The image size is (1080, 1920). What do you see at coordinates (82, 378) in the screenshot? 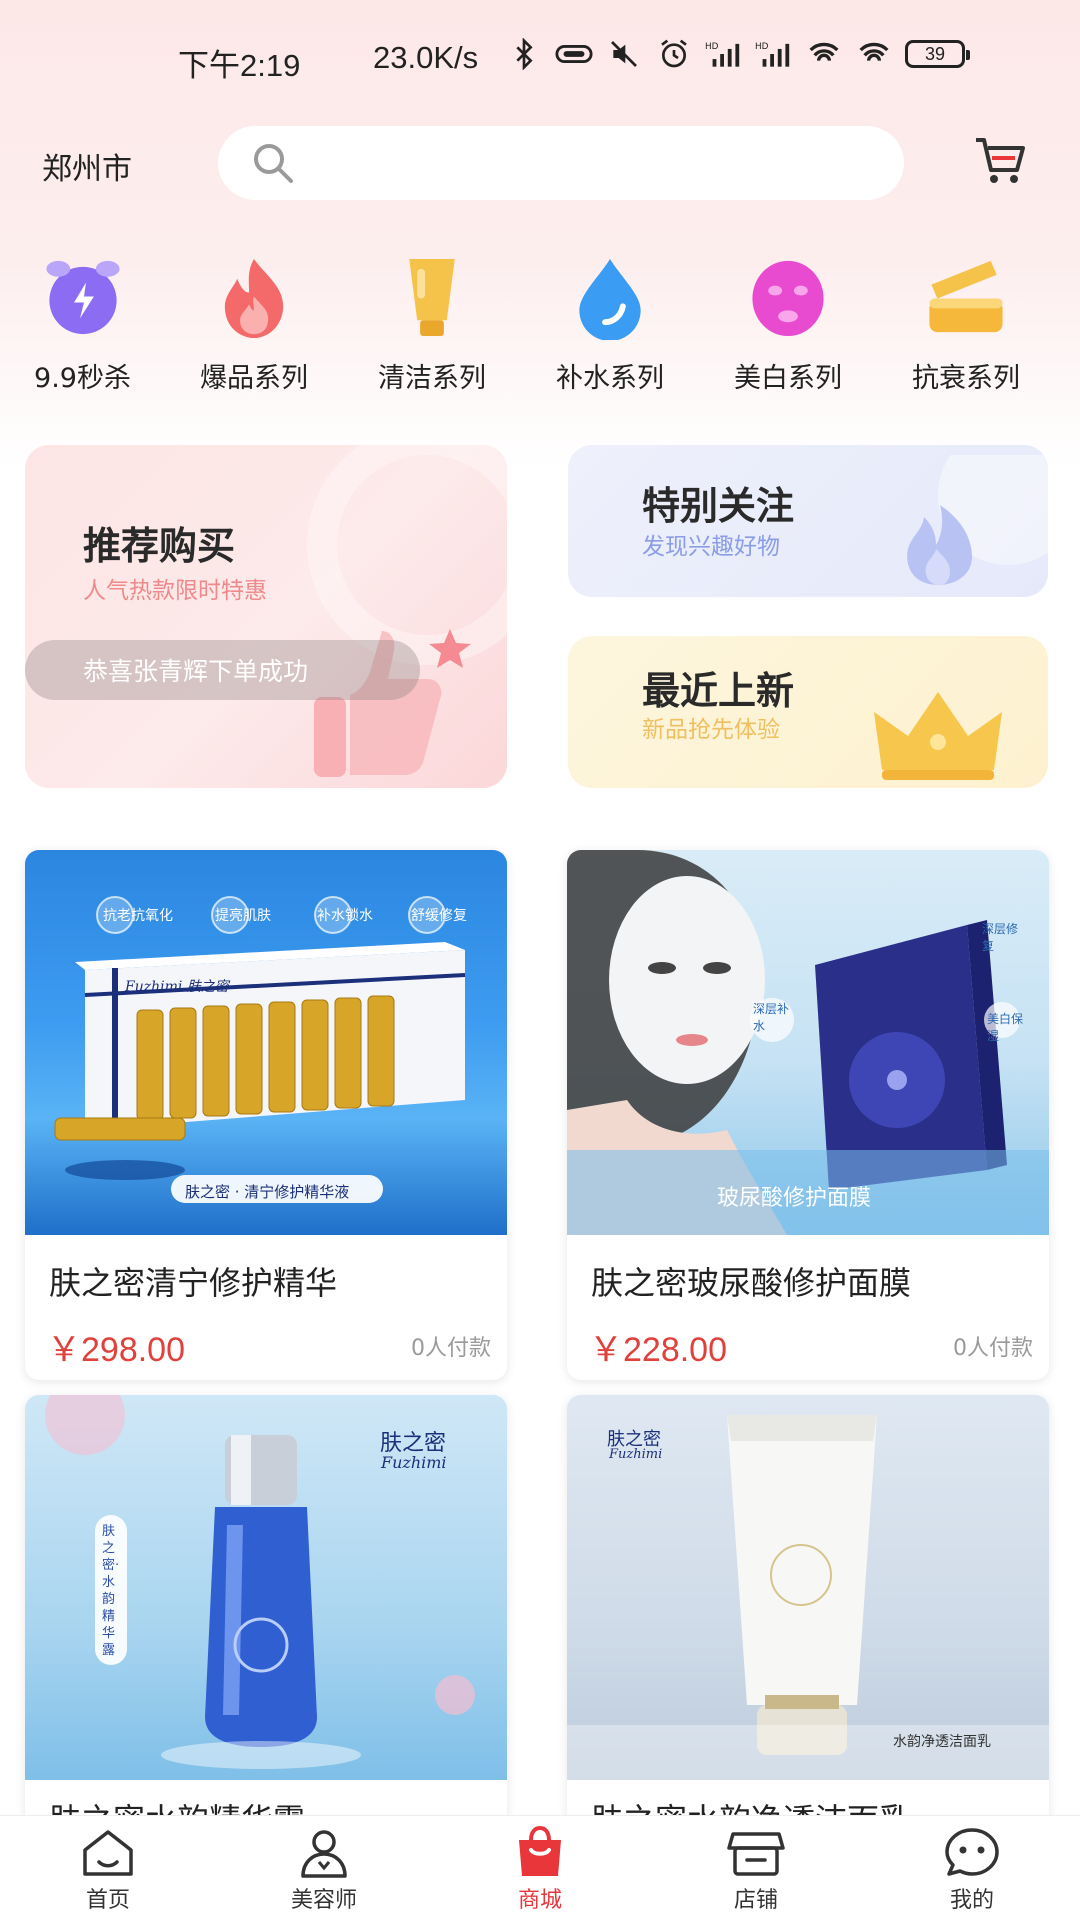
I see `category-label: 9.9秒杀` at bounding box center [82, 378].